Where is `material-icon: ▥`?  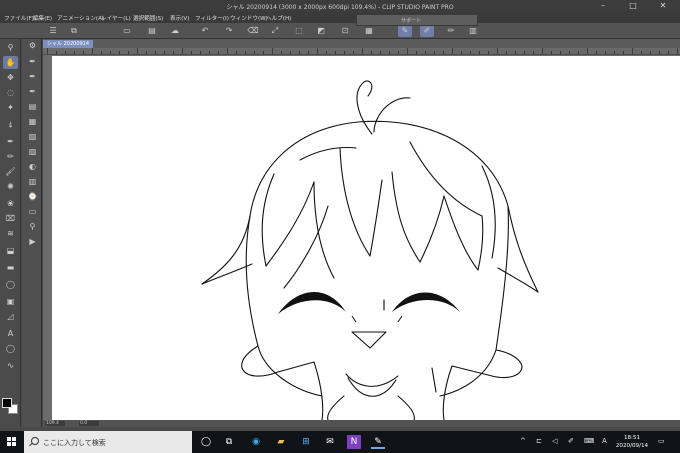 material-icon: ▥ is located at coordinates (32, 181).